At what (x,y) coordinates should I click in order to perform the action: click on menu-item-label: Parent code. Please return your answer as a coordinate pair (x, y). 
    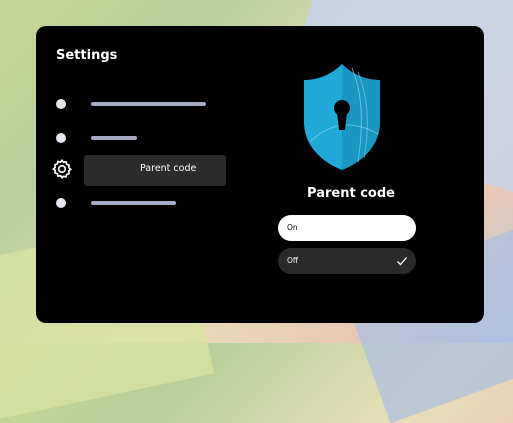
    Looking at the image, I should click on (168, 168).